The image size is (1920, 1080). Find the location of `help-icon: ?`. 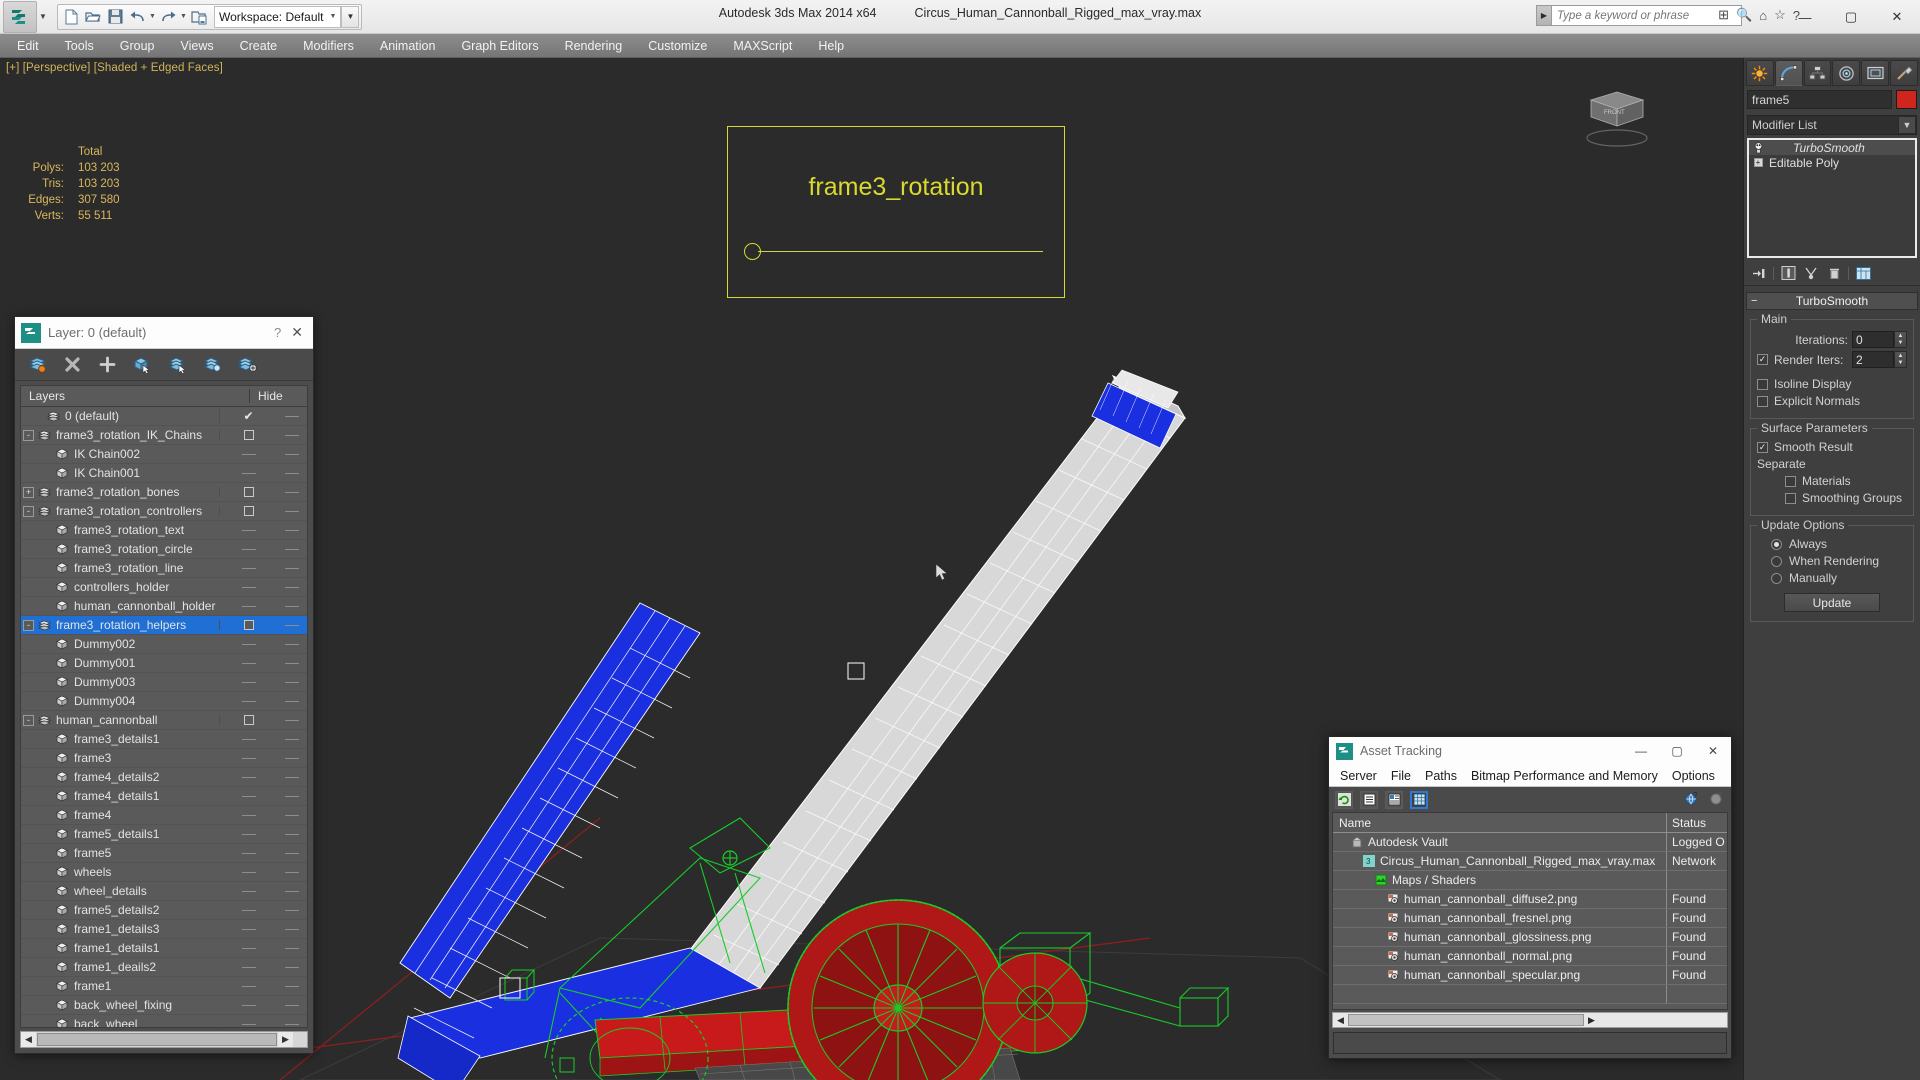

help-icon: ? is located at coordinates (1717, 800).